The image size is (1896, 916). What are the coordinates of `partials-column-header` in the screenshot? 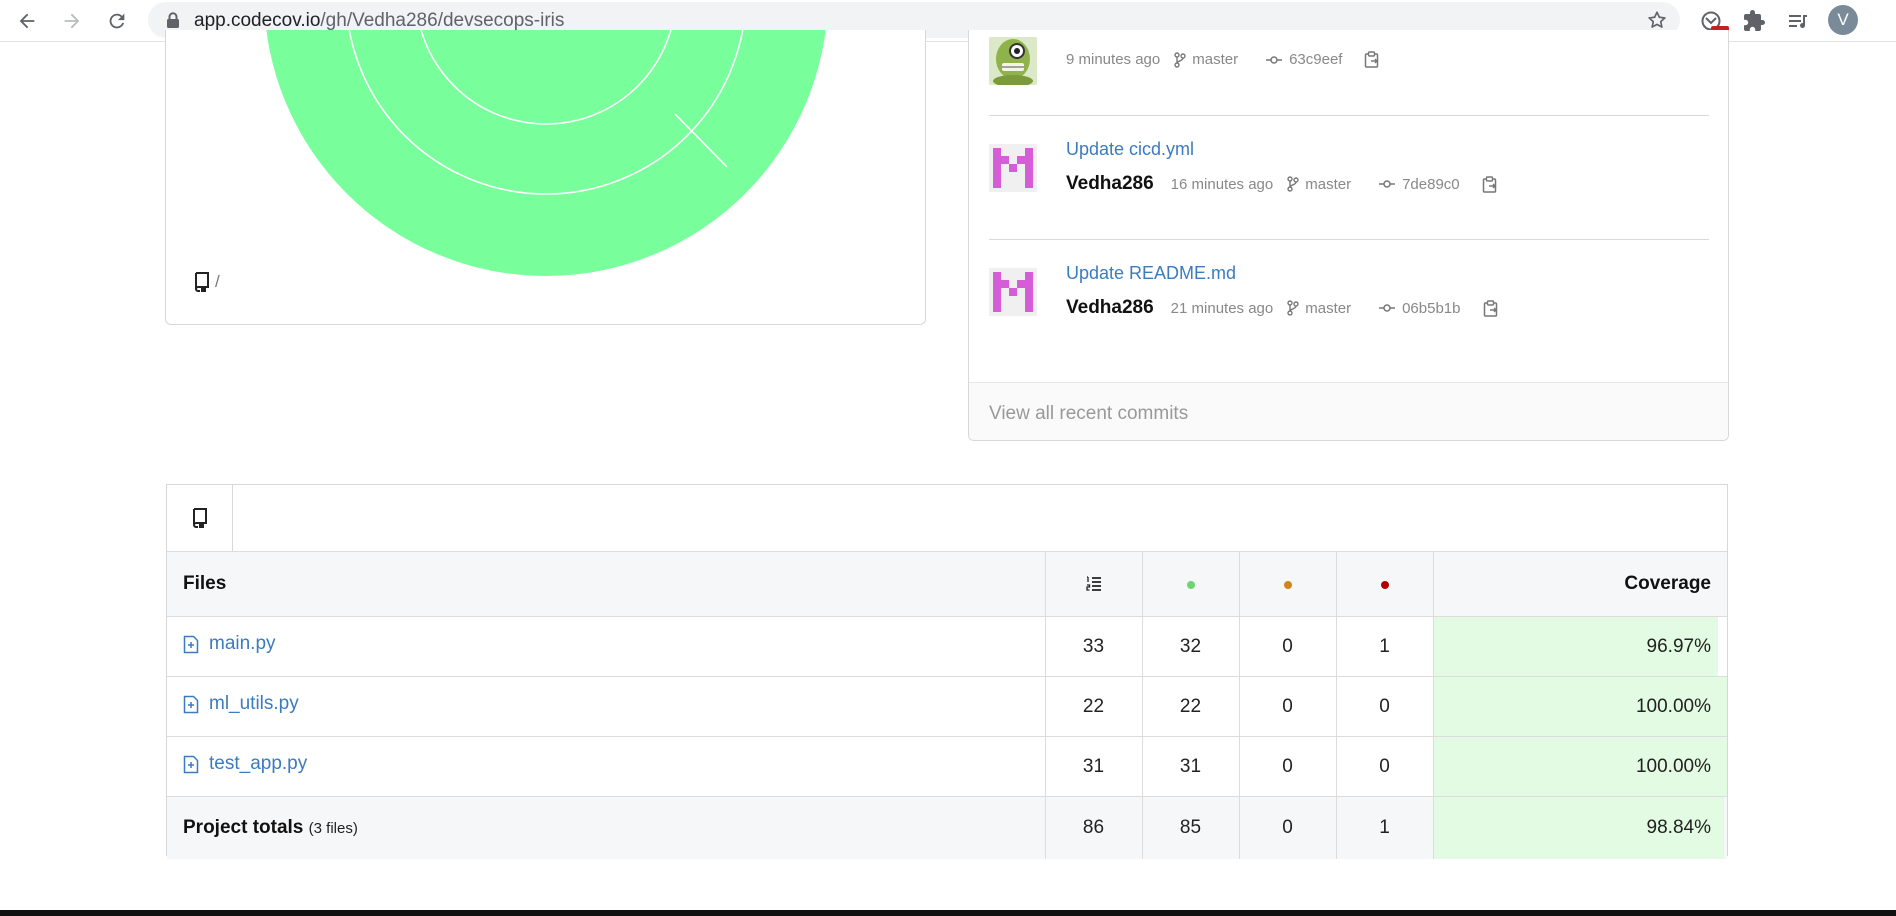 It's located at (1288, 584).